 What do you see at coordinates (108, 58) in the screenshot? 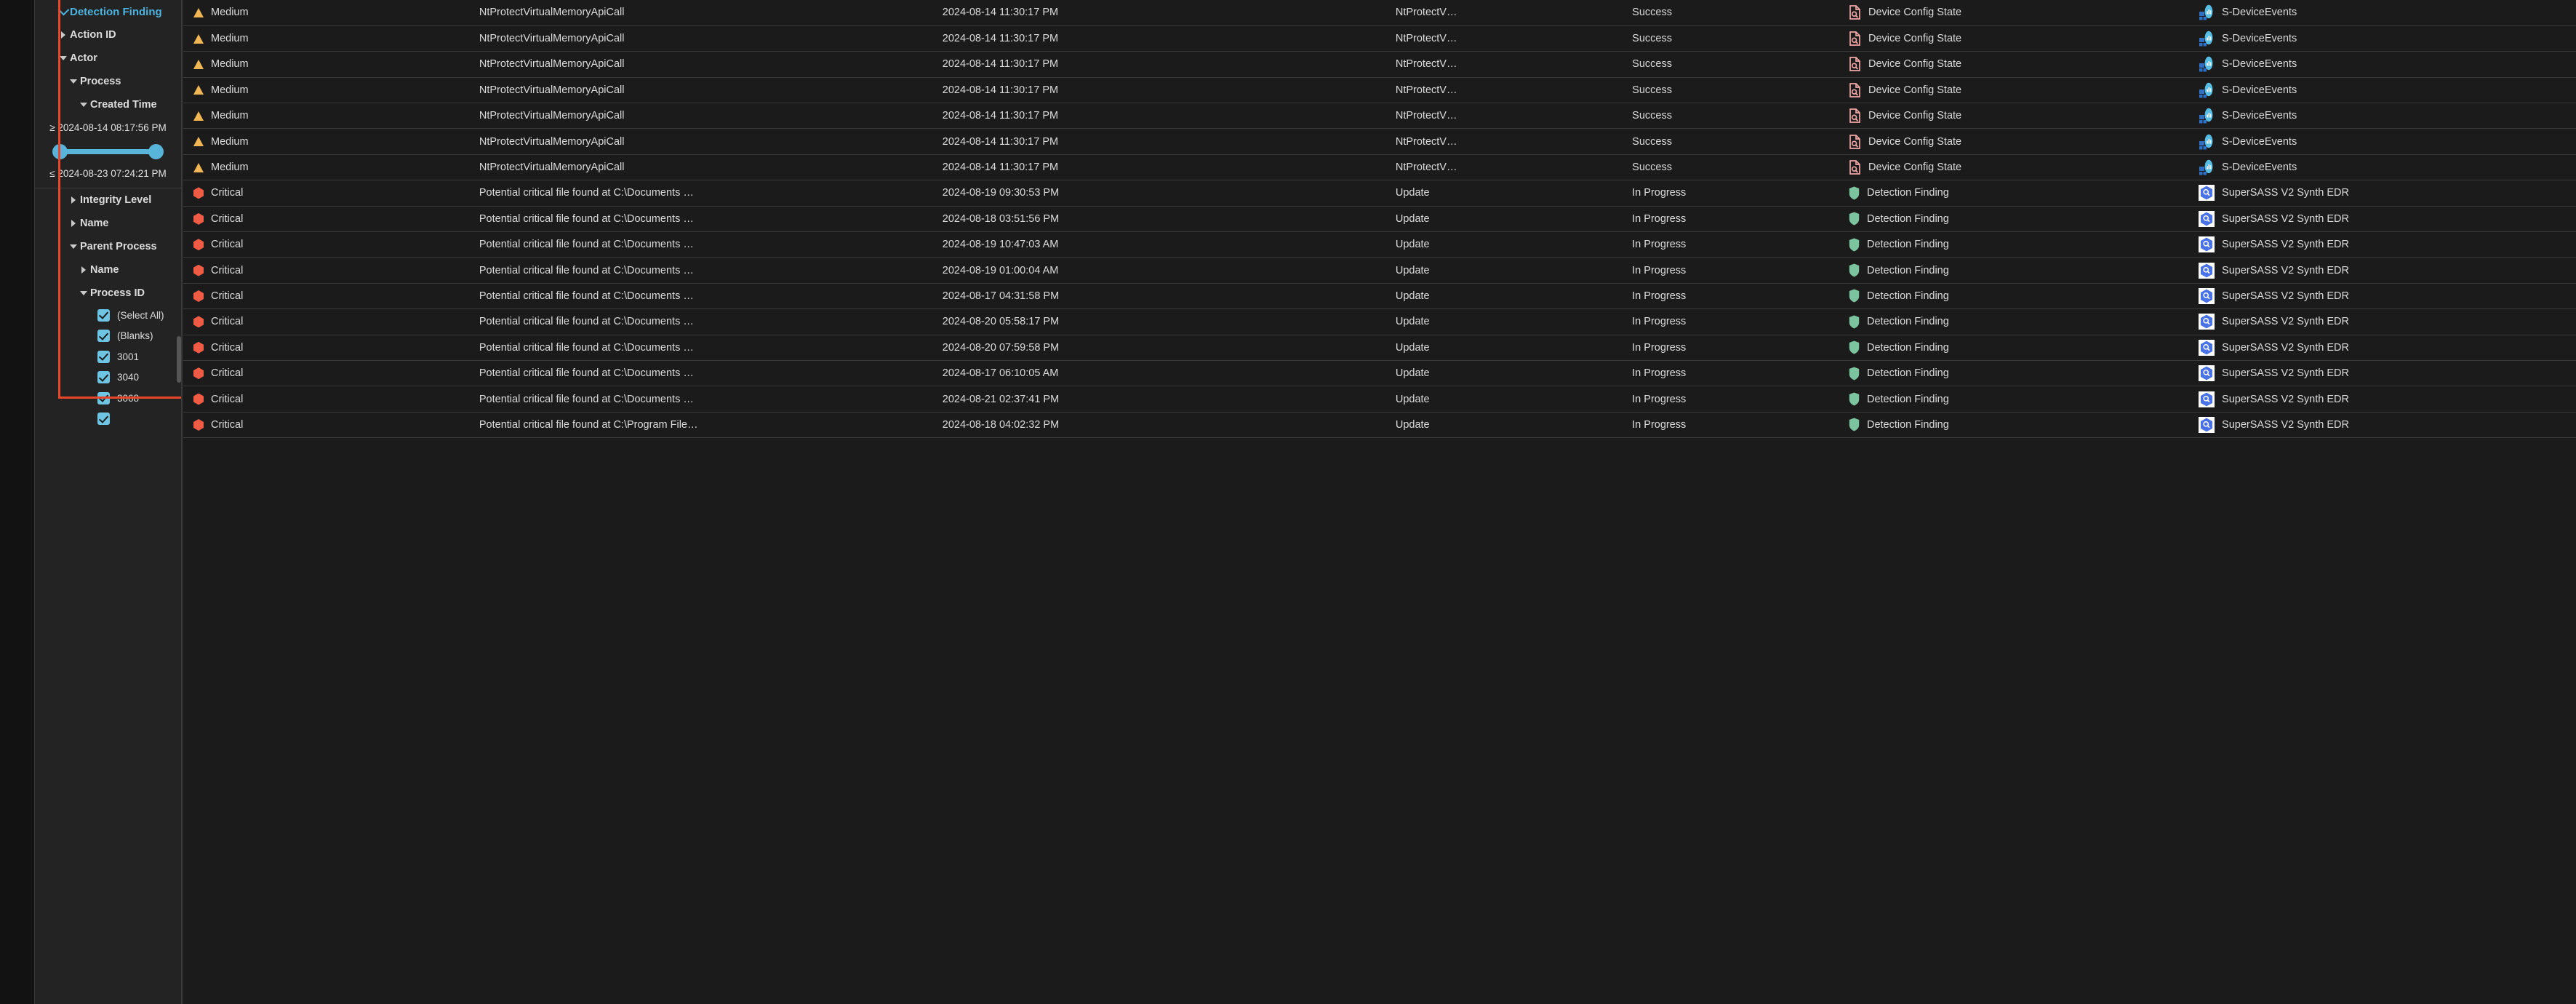
I see `filter-node-actor: Actor` at bounding box center [108, 58].